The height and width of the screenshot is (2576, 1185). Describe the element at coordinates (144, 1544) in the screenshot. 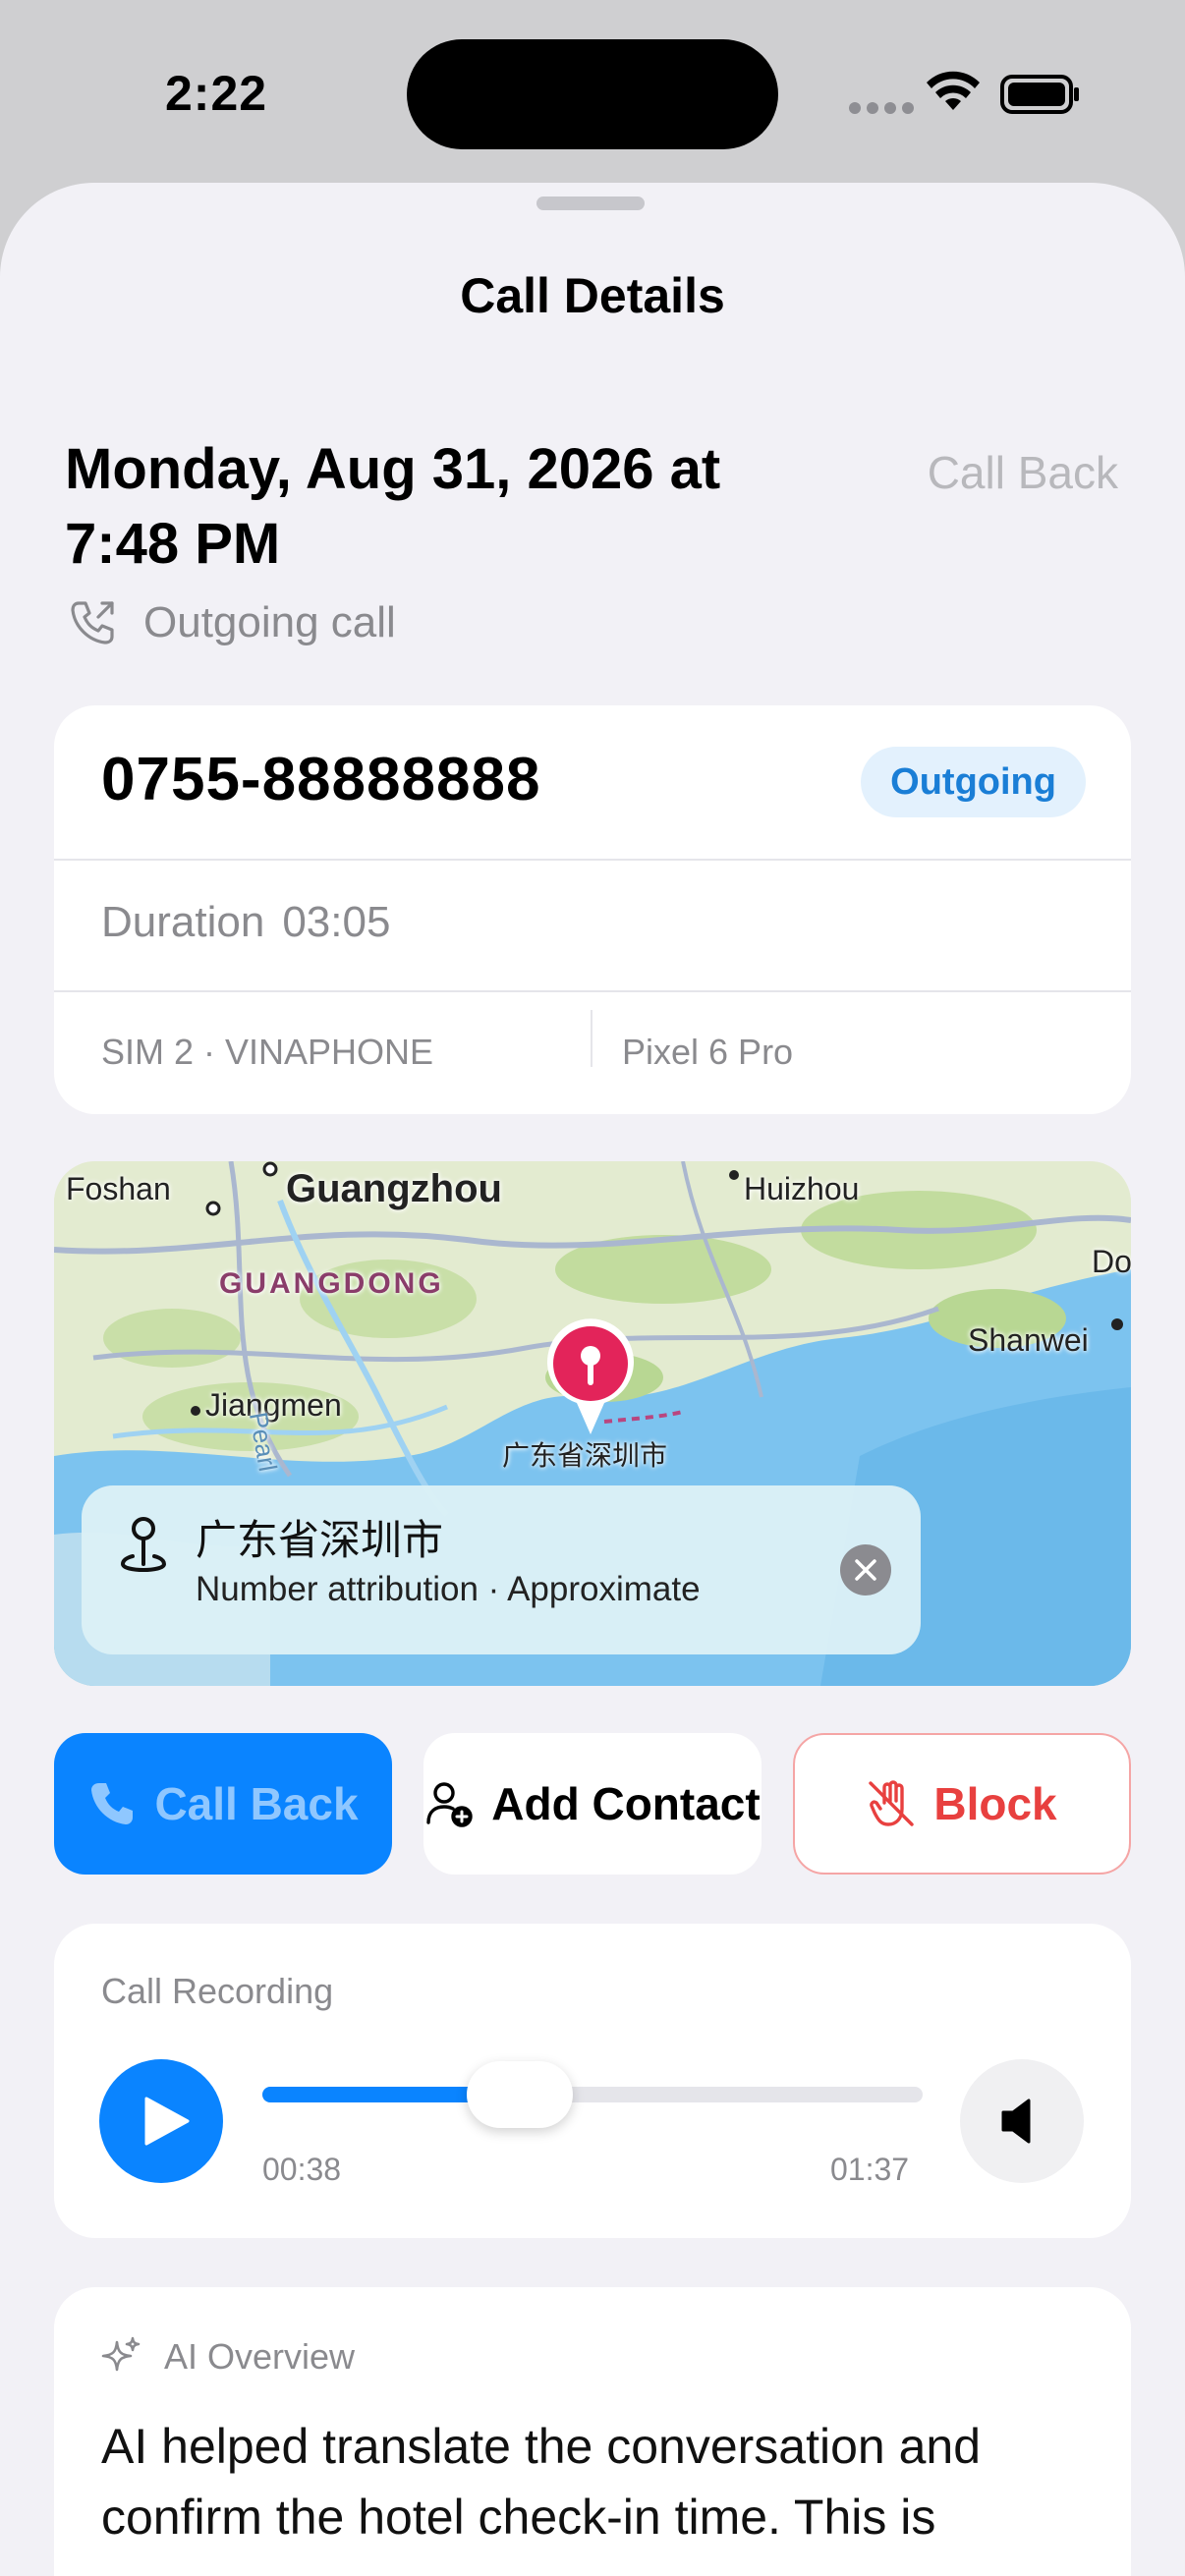

I see `location-marker-icon` at that location.